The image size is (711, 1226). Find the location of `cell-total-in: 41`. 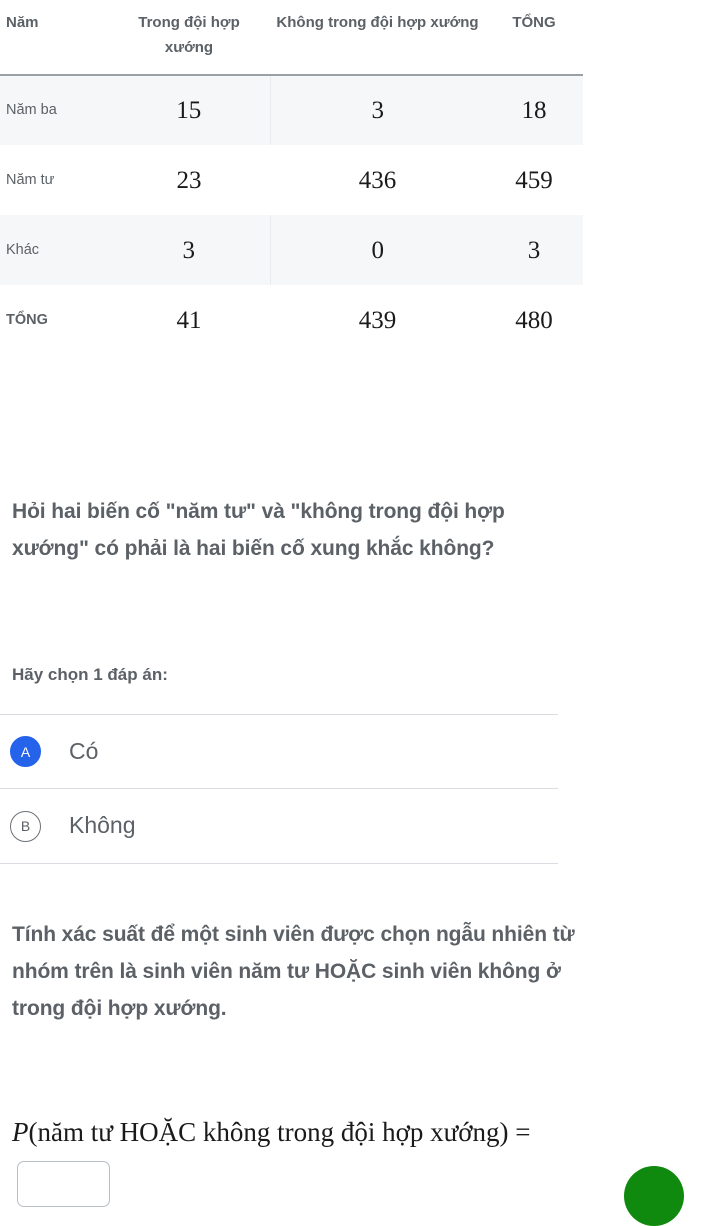

cell-total-in: 41 is located at coordinates (189, 320).